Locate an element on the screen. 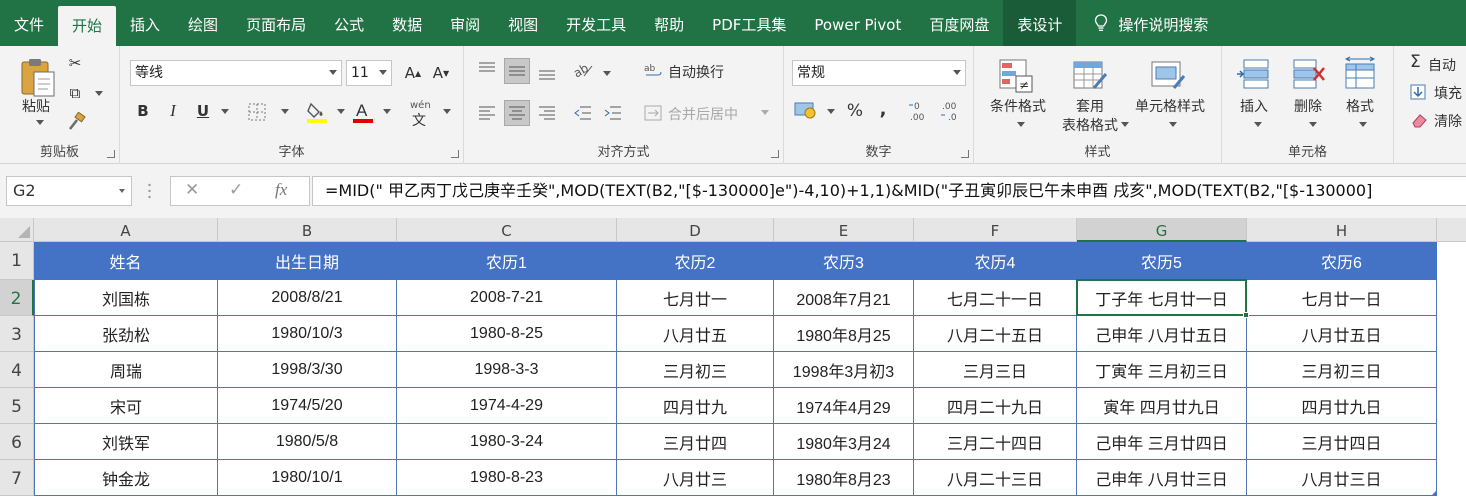  table-cell: 七月廿一日 is located at coordinates (1342, 298).